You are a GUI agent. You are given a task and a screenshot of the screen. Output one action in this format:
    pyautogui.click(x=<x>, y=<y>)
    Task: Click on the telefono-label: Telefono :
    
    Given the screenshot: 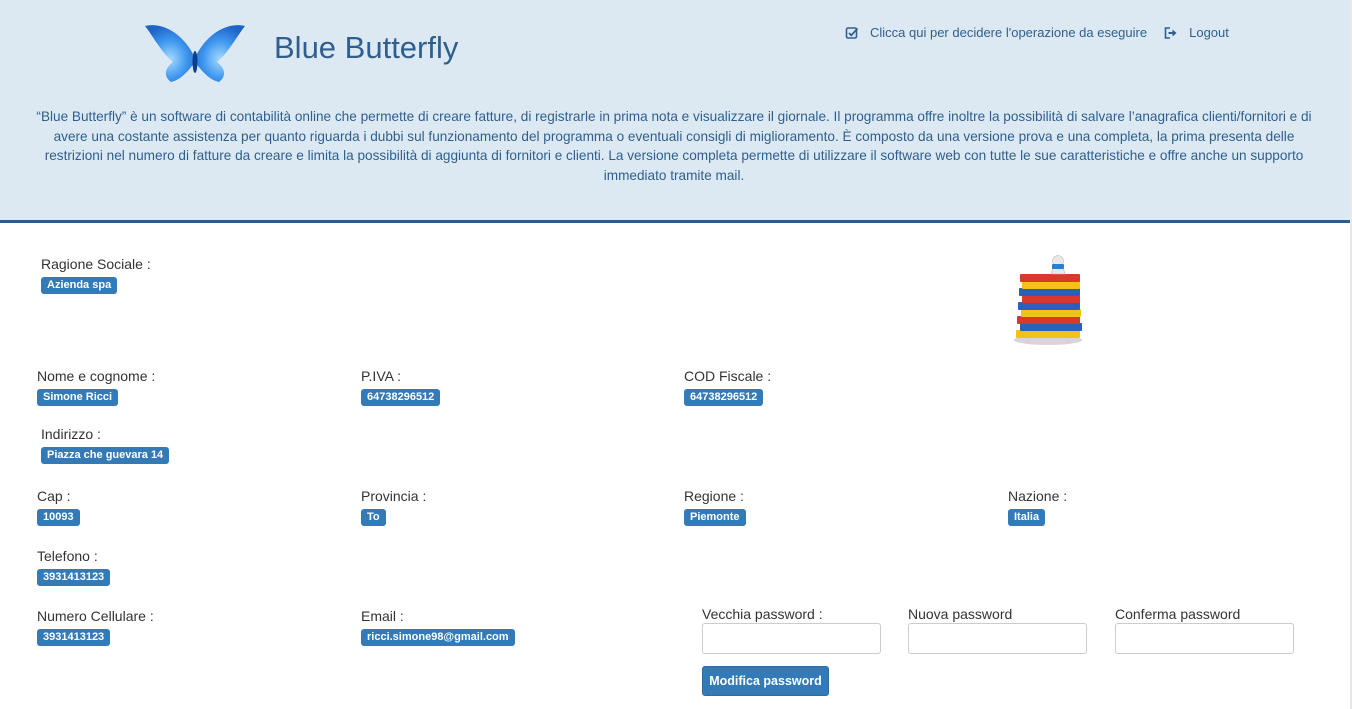 What is the action you would take?
    pyautogui.click(x=67, y=556)
    